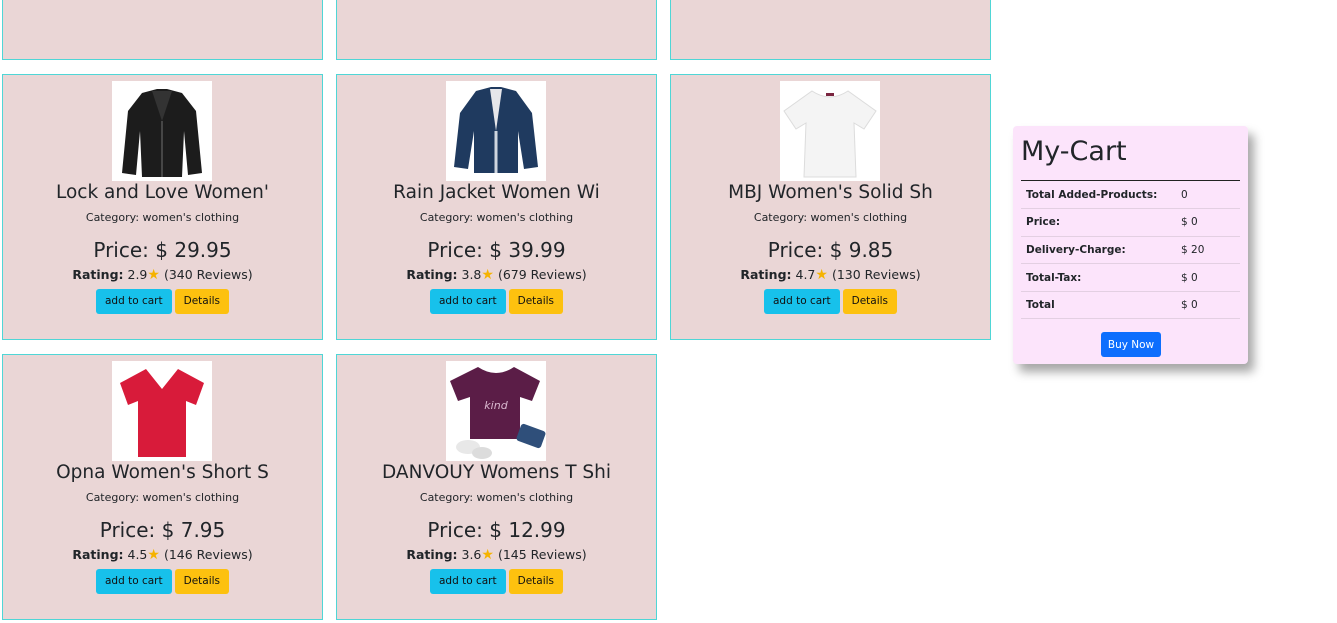 This screenshot has width=1337, height=623. I want to click on price-value: 12.99, so click(537, 530).